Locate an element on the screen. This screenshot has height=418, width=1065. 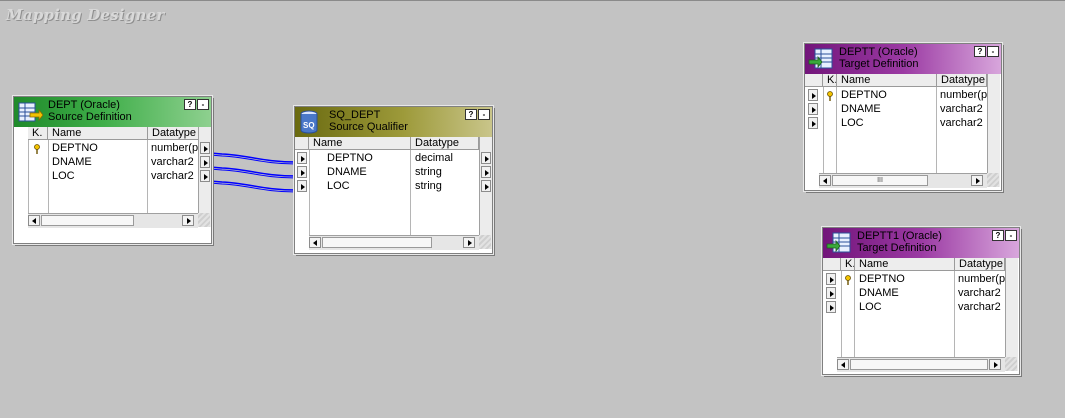
scroll-thumb: III is located at coordinates (880, 180).